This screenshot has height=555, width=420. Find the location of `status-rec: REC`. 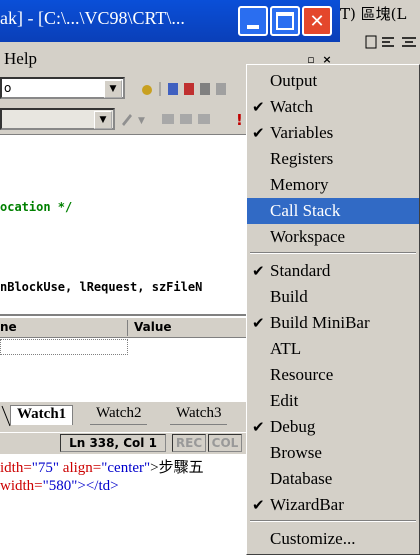

status-rec: REC is located at coordinates (189, 443).